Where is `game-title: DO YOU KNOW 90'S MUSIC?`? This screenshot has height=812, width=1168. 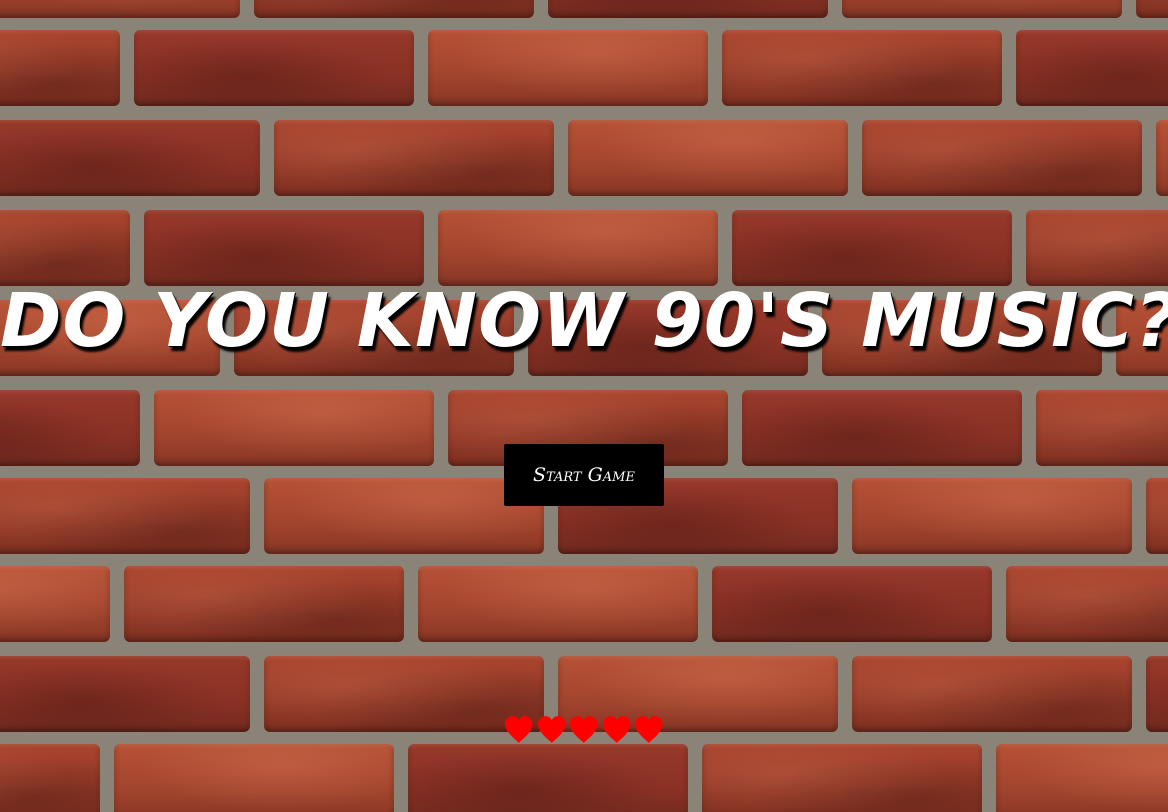 game-title: DO YOU KNOW 90'S MUSIC? is located at coordinates (584, 321).